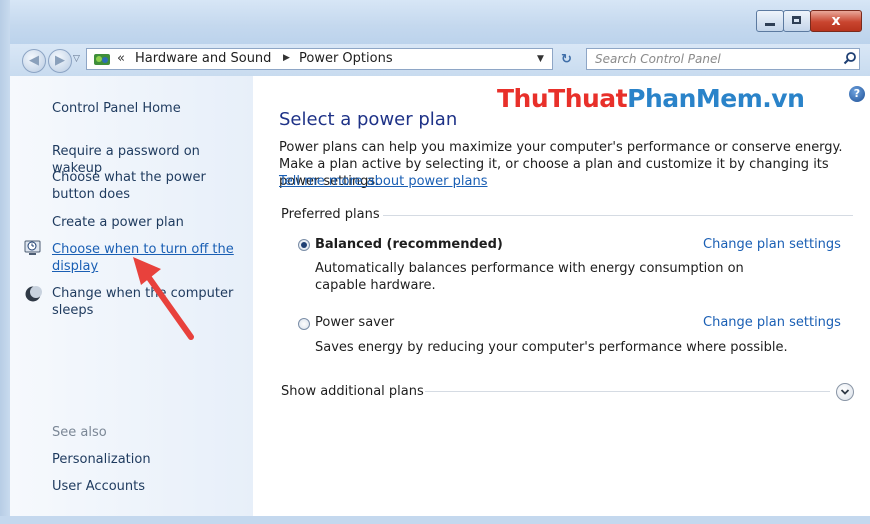 Image resolution: width=870 pixels, height=524 pixels. What do you see at coordinates (101, 459) in the screenshot?
I see `personalization-link: Personalization` at bounding box center [101, 459].